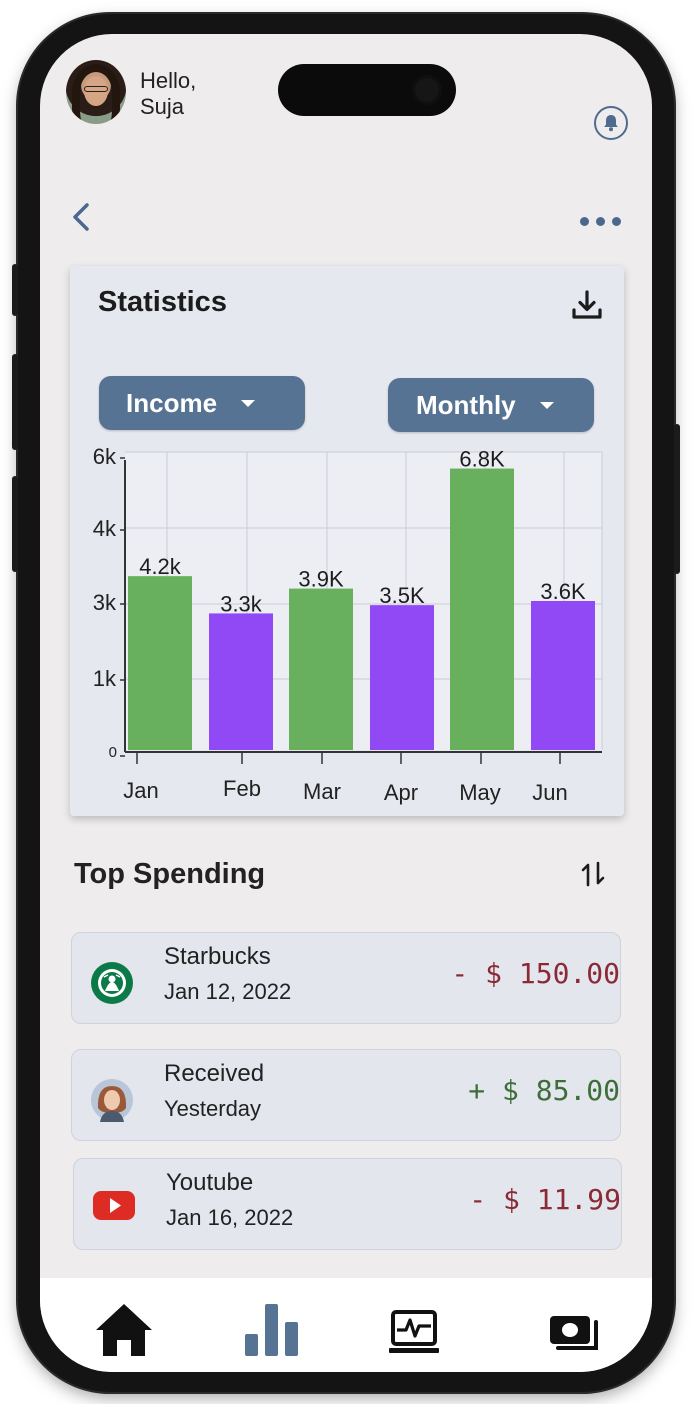  What do you see at coordinates (480, 792) in the screenshot?
I see `x-tick-label: May` at bounding box center [480, 792].